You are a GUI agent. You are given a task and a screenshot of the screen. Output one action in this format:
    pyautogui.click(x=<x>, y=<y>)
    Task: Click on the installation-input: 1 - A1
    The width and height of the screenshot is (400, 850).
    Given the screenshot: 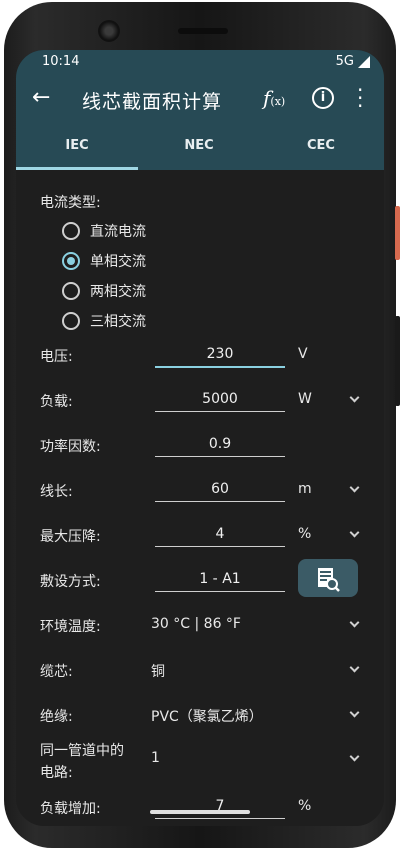 What is the action you would take?
    pyautogui.click(x=220, y=581)
    